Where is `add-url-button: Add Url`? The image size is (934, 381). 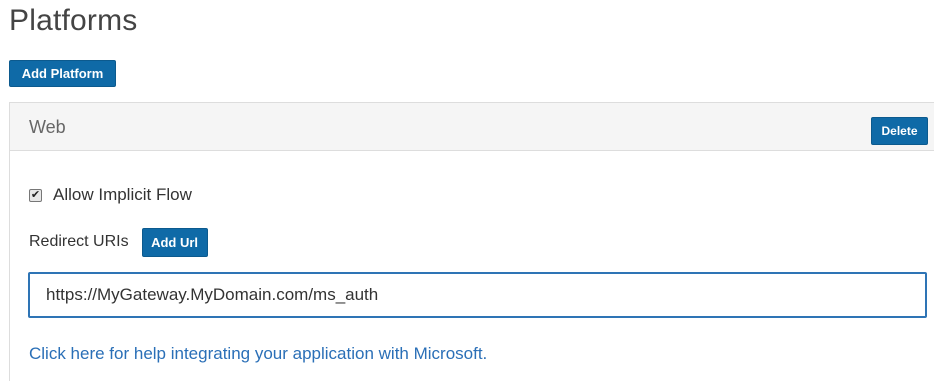 add-url-button: Add Url is located at coordinates (174, 242).